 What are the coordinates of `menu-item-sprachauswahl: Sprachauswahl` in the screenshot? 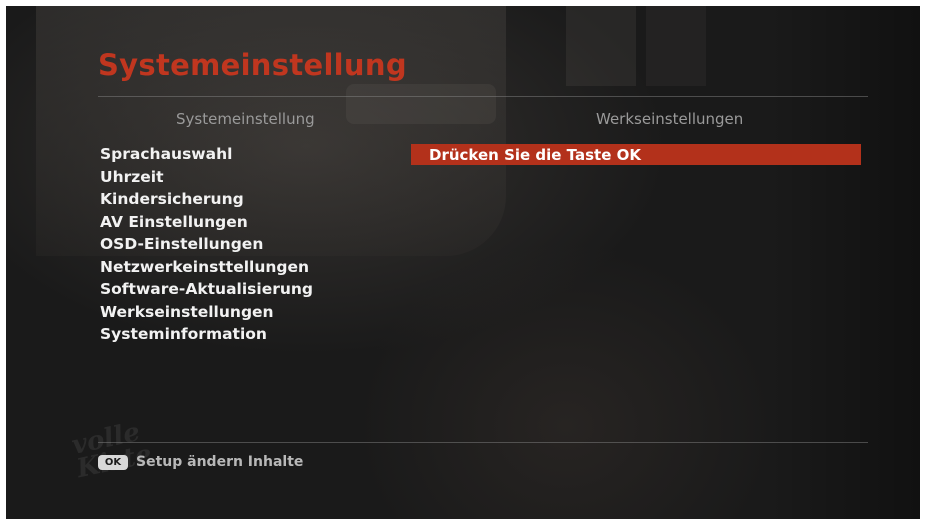 It's located at (206, 154).